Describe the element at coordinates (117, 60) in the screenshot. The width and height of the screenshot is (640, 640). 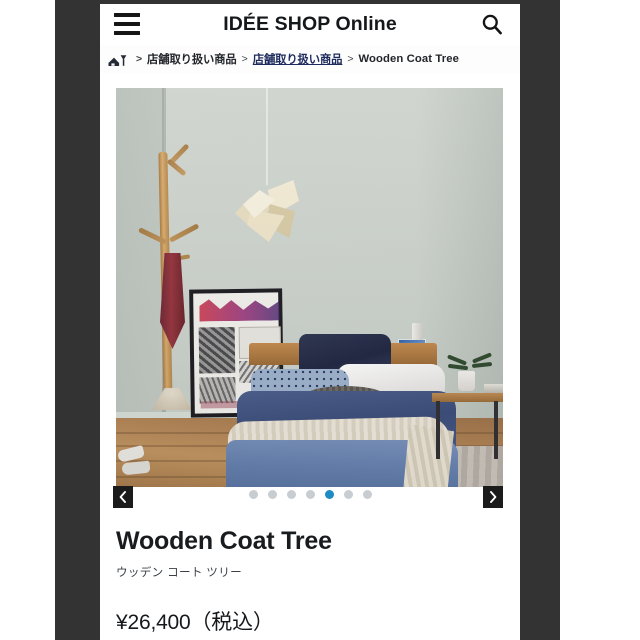
I see `home-icon` at that location.